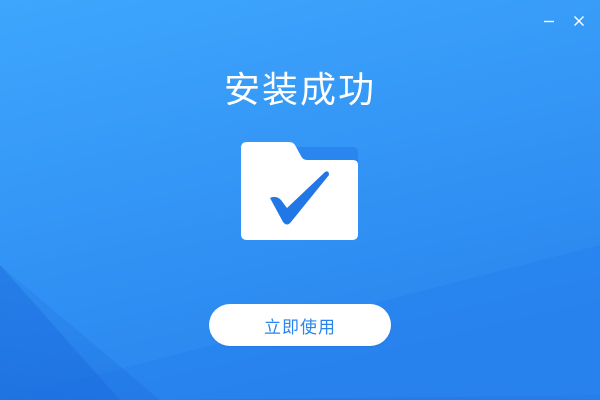  I want to click on minimize-button, so click(549, 21).